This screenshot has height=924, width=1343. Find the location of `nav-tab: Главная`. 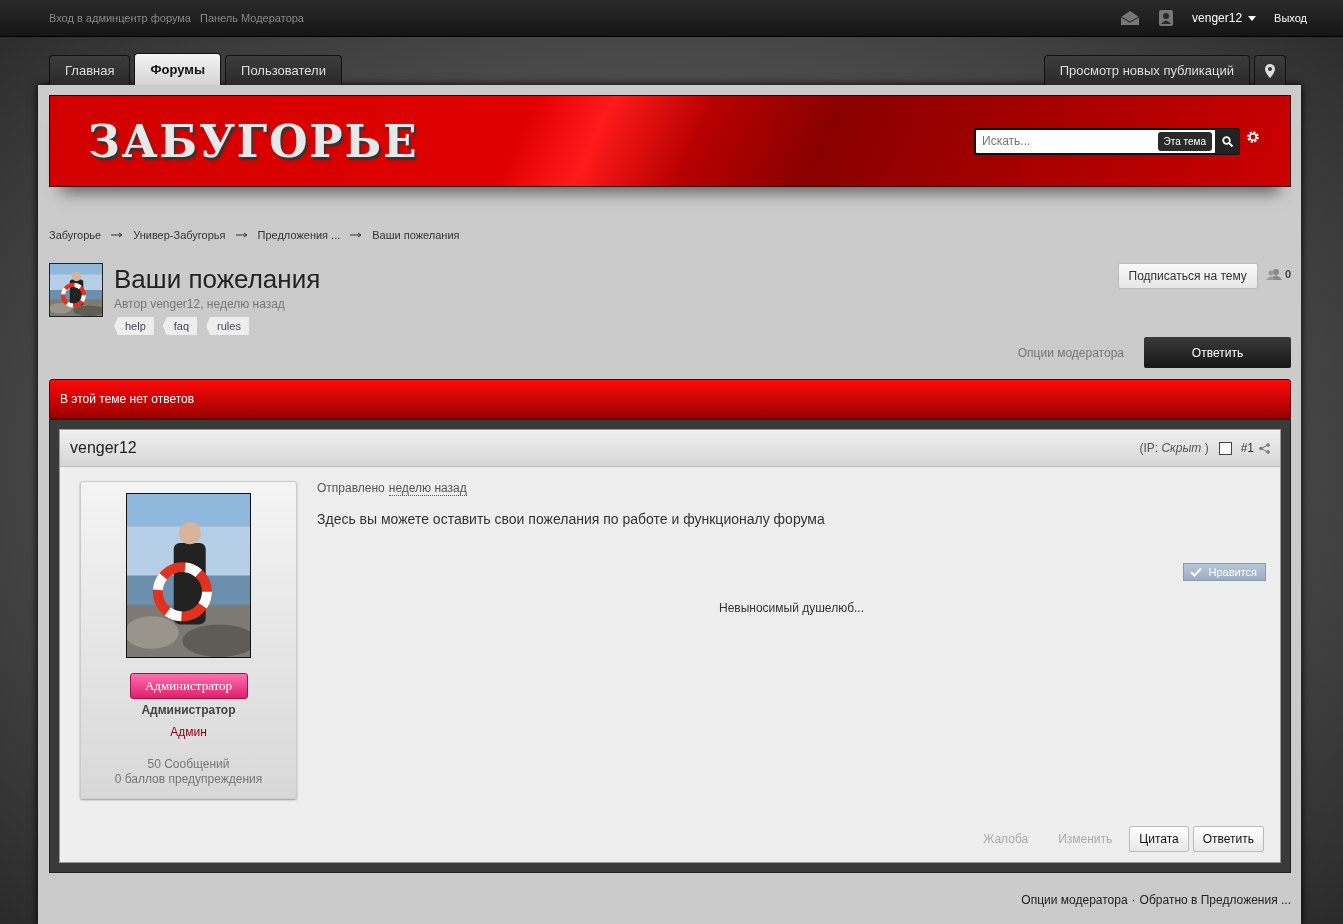

nav-tab: Главная is located at coordinates (90, 70).